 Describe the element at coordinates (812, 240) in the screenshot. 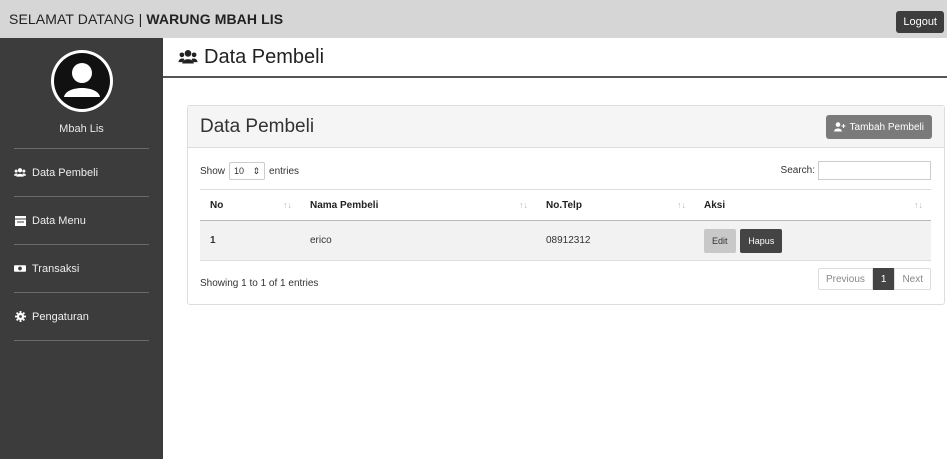

I see `cell-aksi: Edit Hapus` at that location.